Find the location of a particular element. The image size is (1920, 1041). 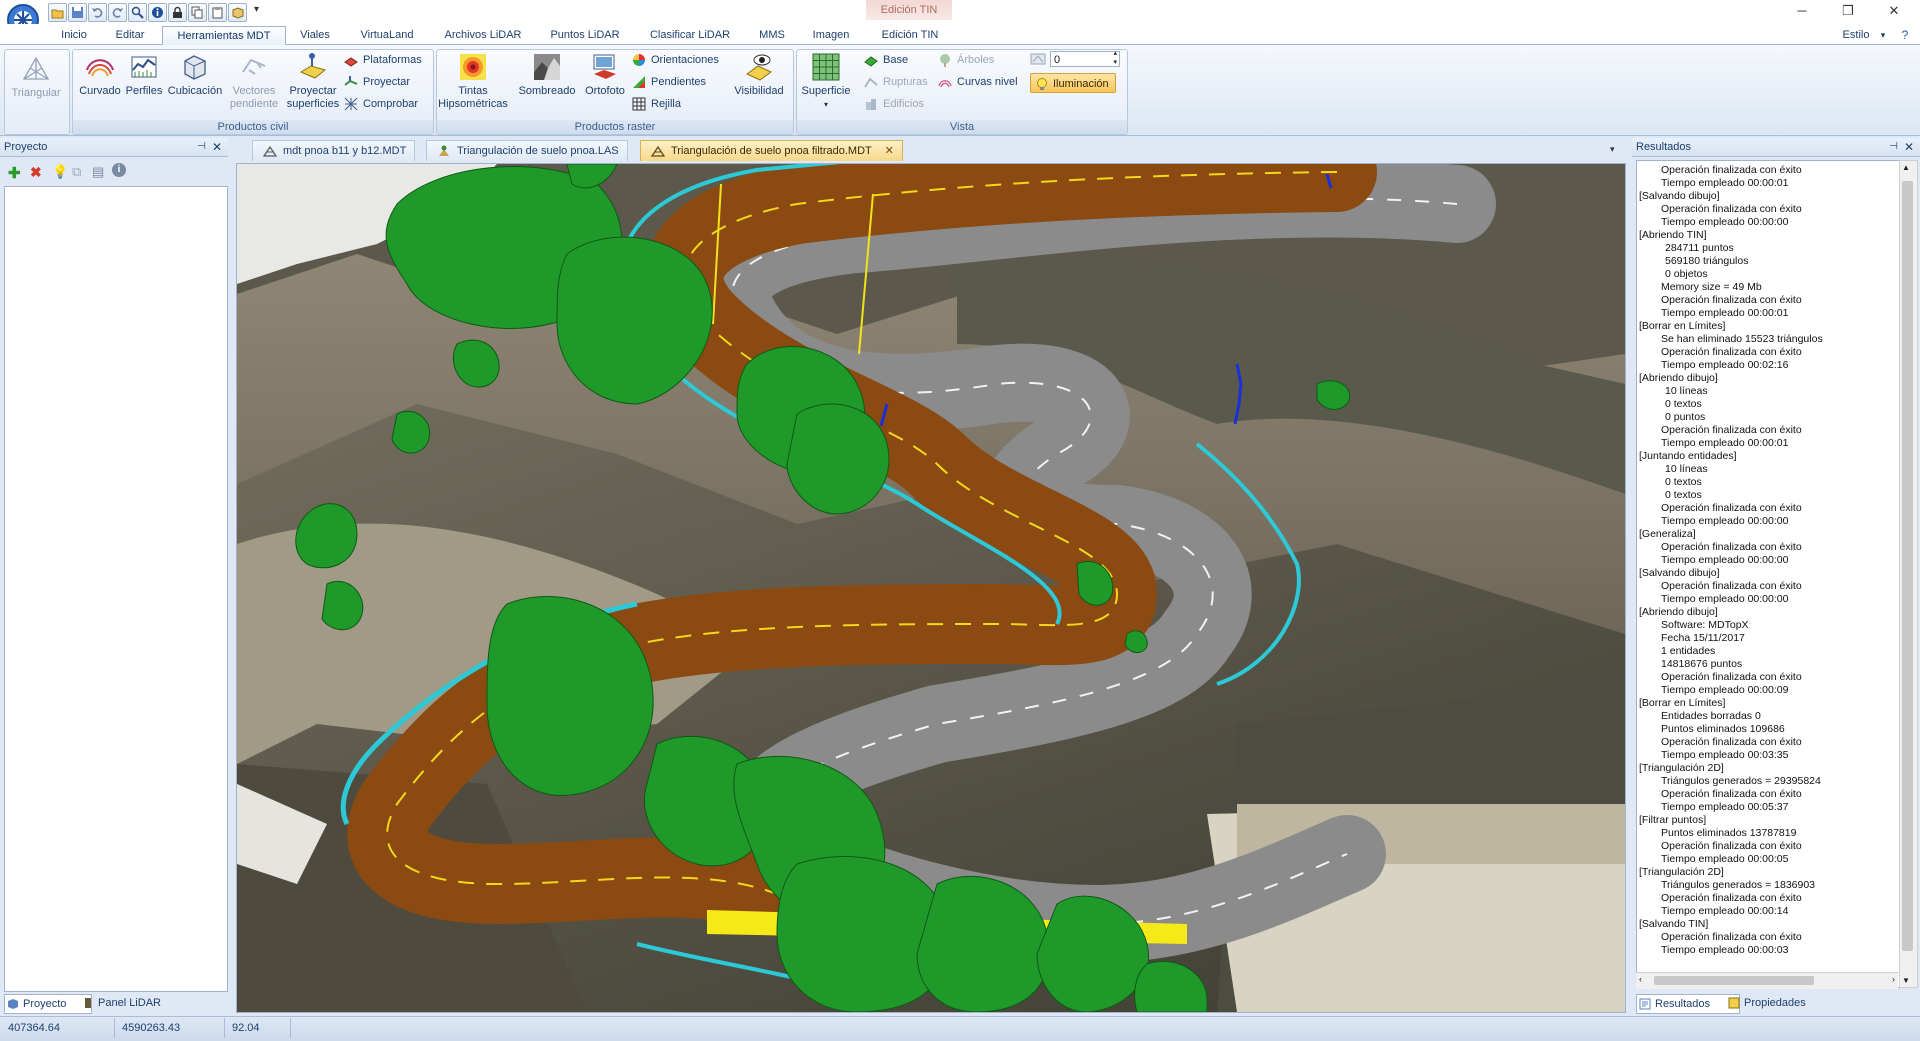

tab-archivos-lidar: Archivos LiDAR is located at coordinates (483, 35).